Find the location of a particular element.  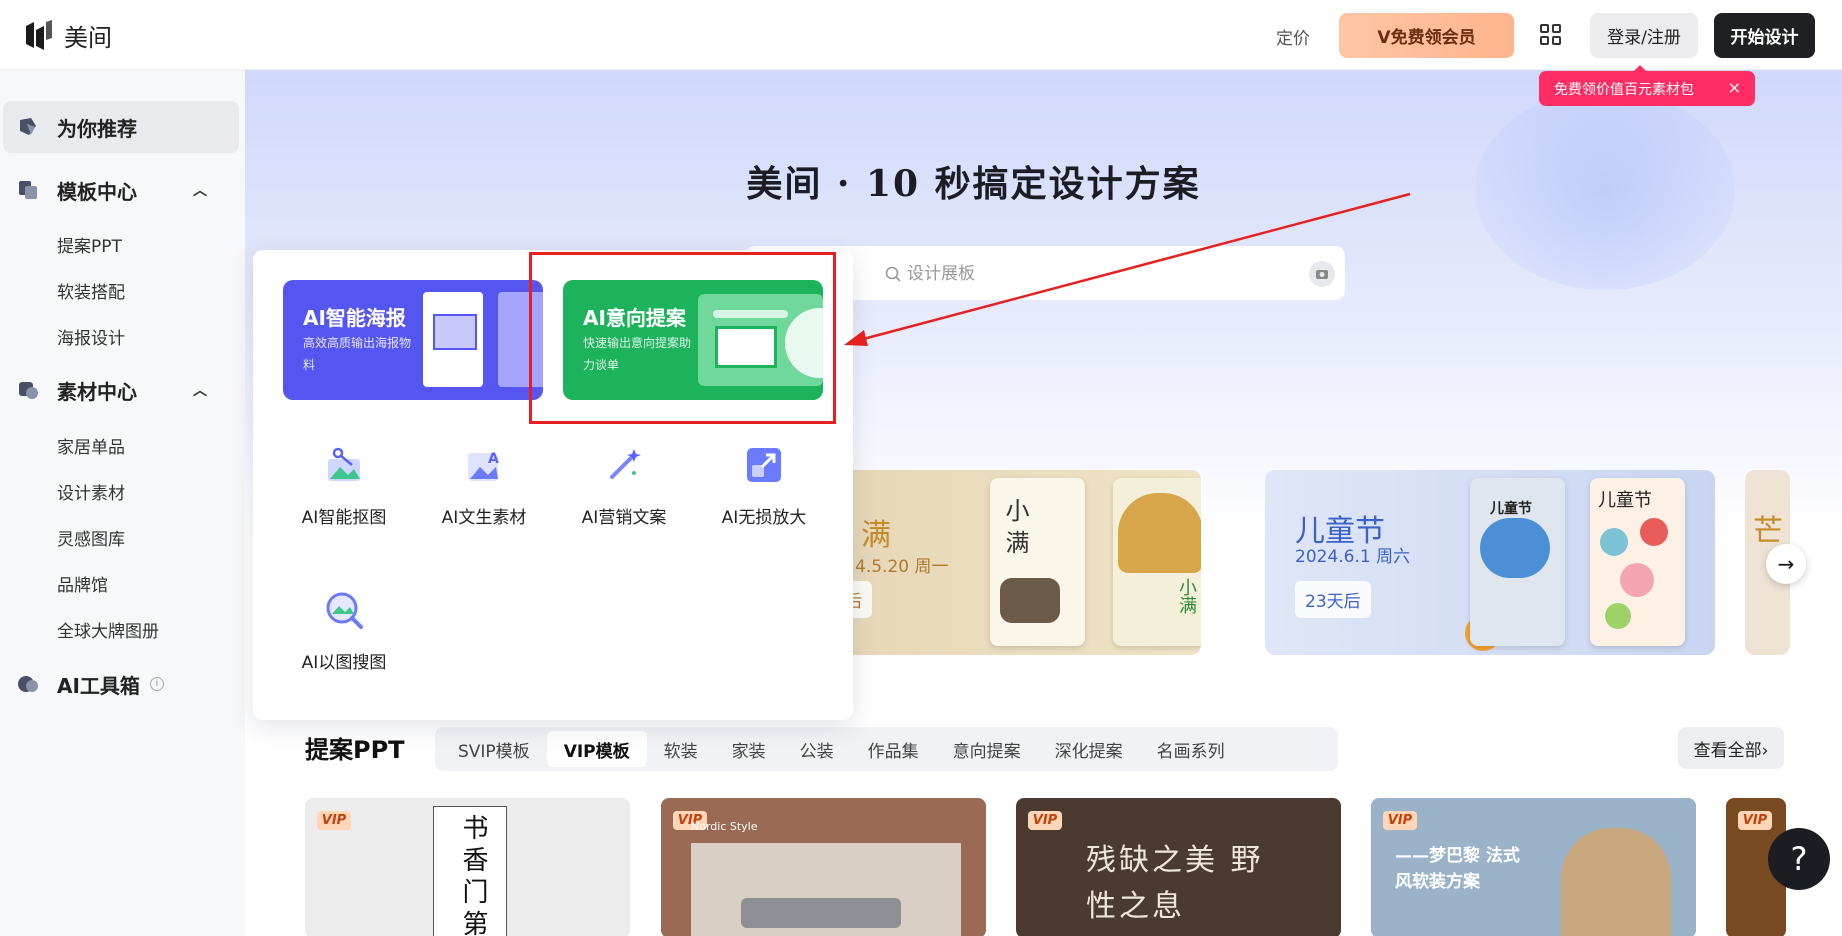

search-input is located at coordinates (1057, 274).